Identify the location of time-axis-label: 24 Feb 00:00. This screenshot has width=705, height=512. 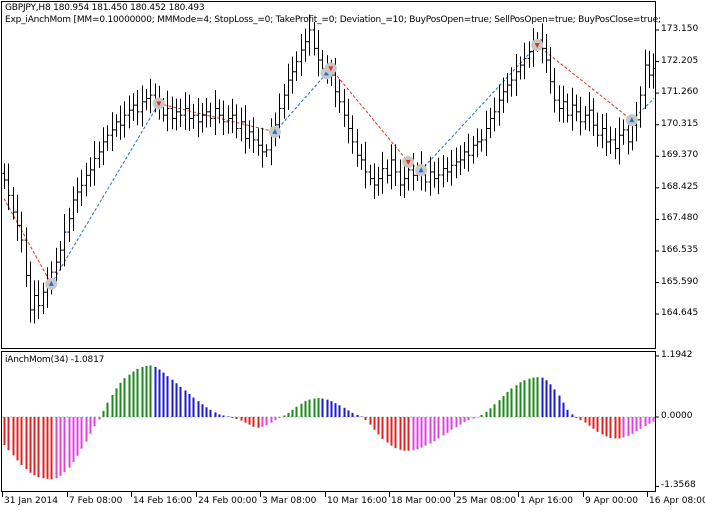
(228, 501).